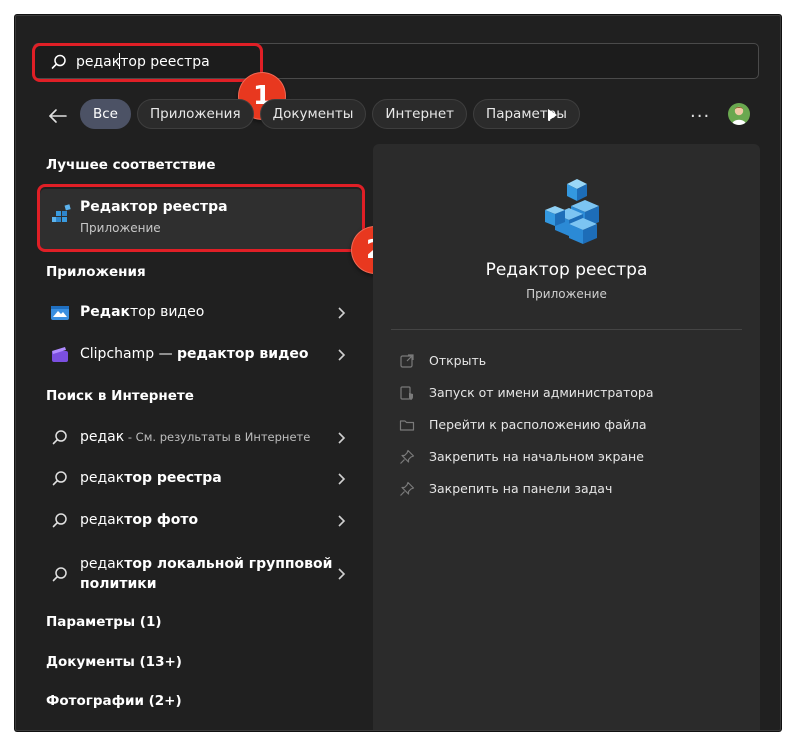  What do you see at coordinates (194, 354) in the screenshot?
I see `list-item-label: Clipchamp — редактор видео` at bounding box center [194, 354].